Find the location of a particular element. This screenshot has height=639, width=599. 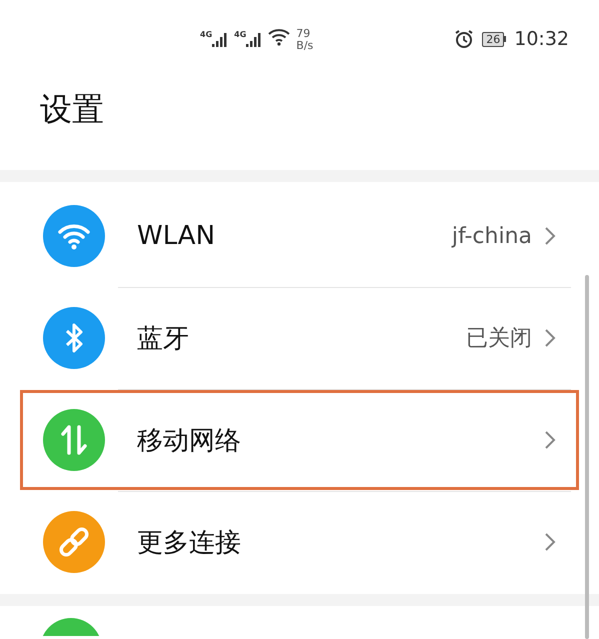

page-title: 设置 is located at coordinates (72, 109).